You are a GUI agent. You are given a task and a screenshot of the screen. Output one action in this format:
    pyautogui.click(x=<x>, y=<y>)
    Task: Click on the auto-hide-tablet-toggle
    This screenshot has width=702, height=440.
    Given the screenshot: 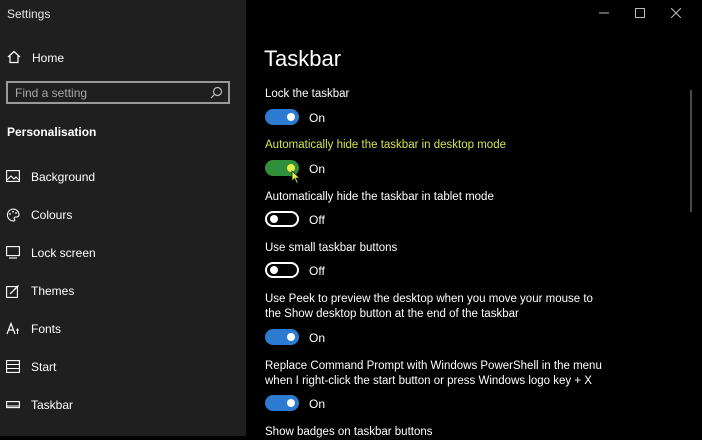 What is the action you would take?
    pyautogui.click(x=282, y=219)
    